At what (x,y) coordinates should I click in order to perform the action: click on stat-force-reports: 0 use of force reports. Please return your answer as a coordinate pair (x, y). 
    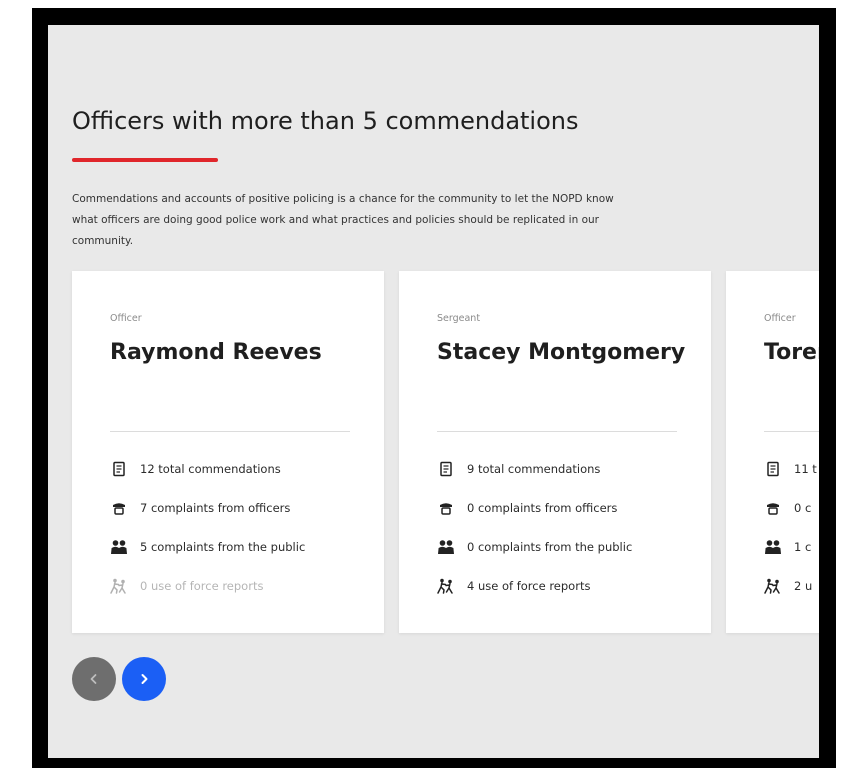
    Looking at the image, I should click on (207, 585).